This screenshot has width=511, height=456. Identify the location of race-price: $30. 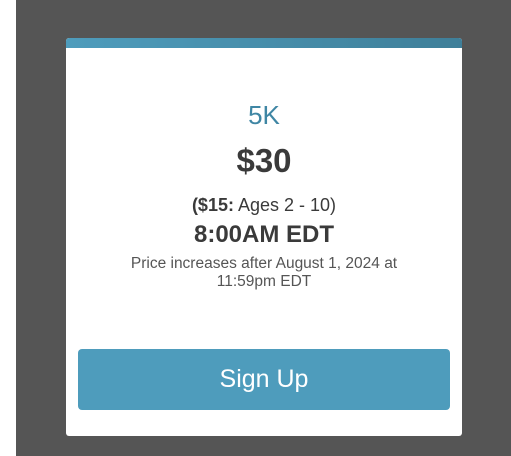
(264, 160).